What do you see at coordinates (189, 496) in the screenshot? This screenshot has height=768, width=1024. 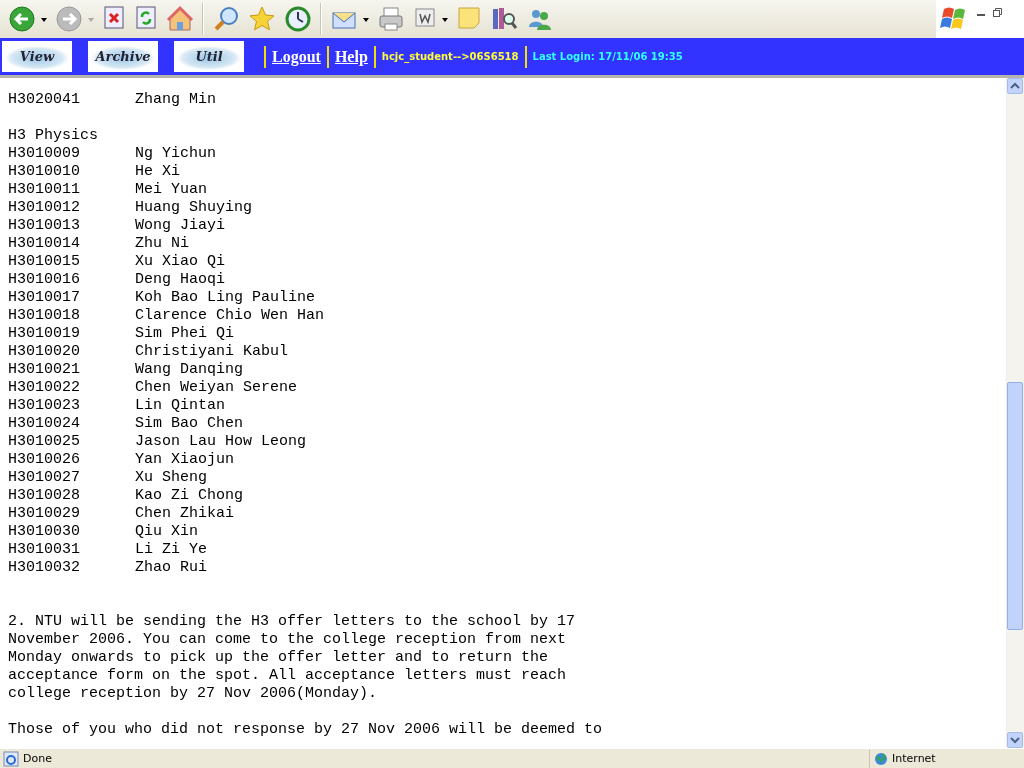 I see `student-name: Kao Zi Chong` at bounding box center [189, 496].